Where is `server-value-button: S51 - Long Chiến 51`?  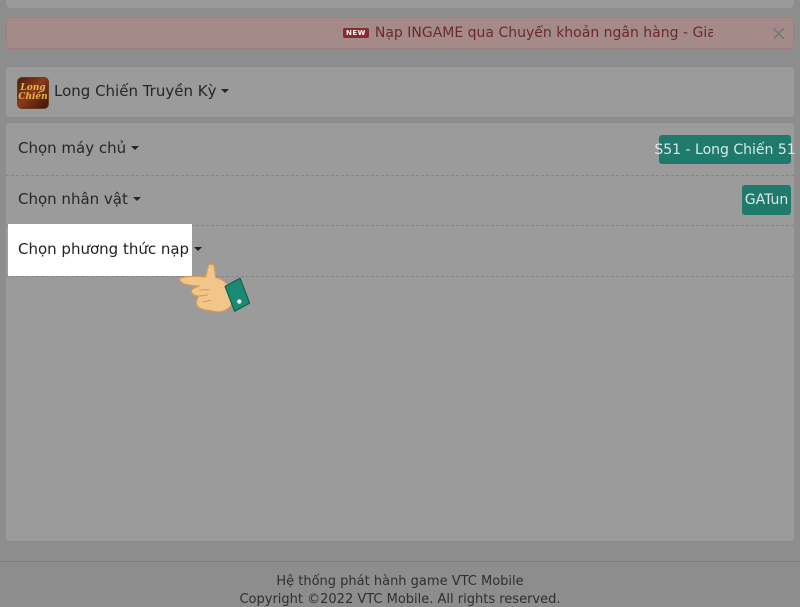 server-value-button: S51 - Long Chiến 51 is located at coordinates (725, 149).